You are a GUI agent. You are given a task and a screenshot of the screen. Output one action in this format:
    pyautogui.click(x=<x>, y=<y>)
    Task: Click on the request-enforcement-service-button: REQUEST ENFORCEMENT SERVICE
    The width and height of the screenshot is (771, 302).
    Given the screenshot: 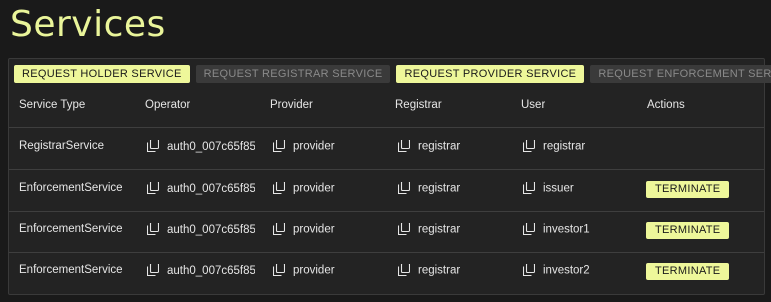 What is the action you would take?
    pyautogui.click(x=680, y=74)
    